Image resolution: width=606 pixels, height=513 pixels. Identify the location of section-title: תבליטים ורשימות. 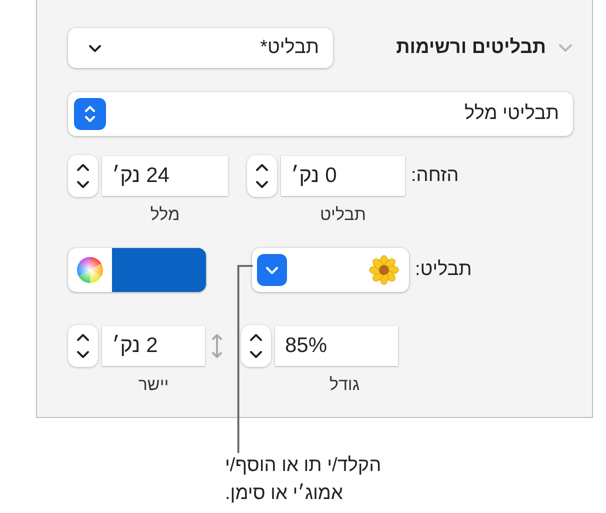
(471, 48).